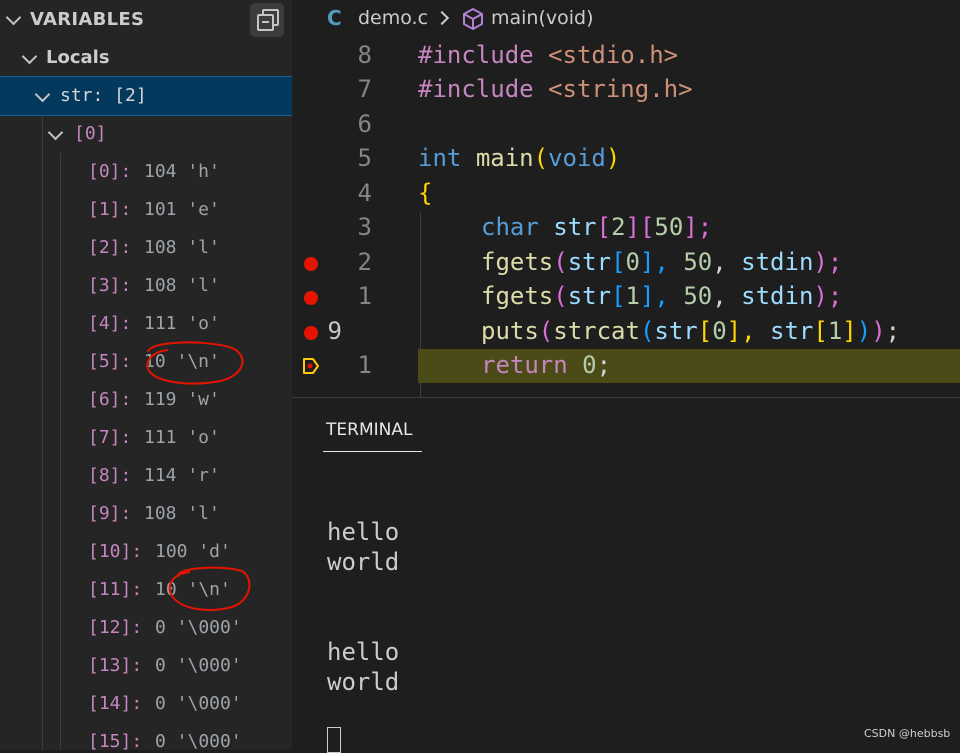 This screenshot has width=960, height=753. Describe the element at coordinates (442, 18) in the screenshot. I see `chevron-right-icon` at that location.